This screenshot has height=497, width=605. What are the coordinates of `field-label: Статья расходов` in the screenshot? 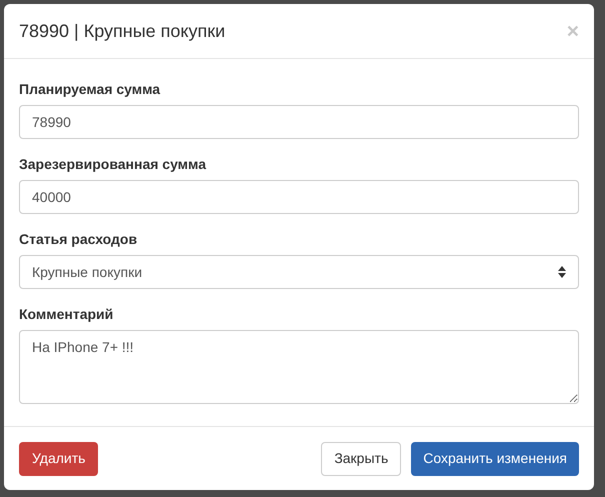 It's located at (78, 239).